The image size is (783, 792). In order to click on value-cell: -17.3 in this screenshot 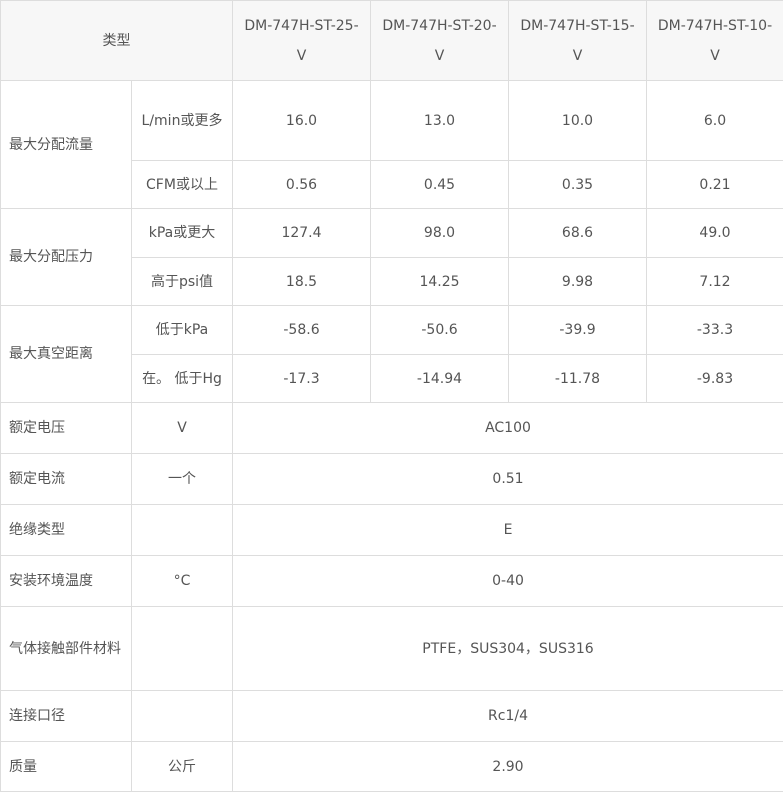, I will do `click(302, 379)`.